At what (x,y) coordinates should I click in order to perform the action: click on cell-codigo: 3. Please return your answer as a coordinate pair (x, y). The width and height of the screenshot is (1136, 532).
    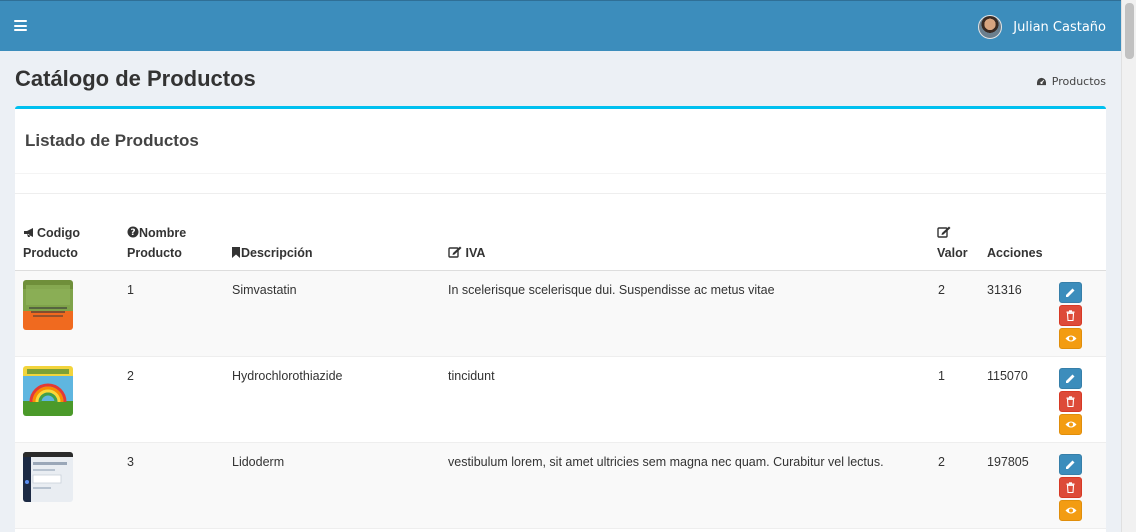
    Looking at the image, I should click on (130, 462).